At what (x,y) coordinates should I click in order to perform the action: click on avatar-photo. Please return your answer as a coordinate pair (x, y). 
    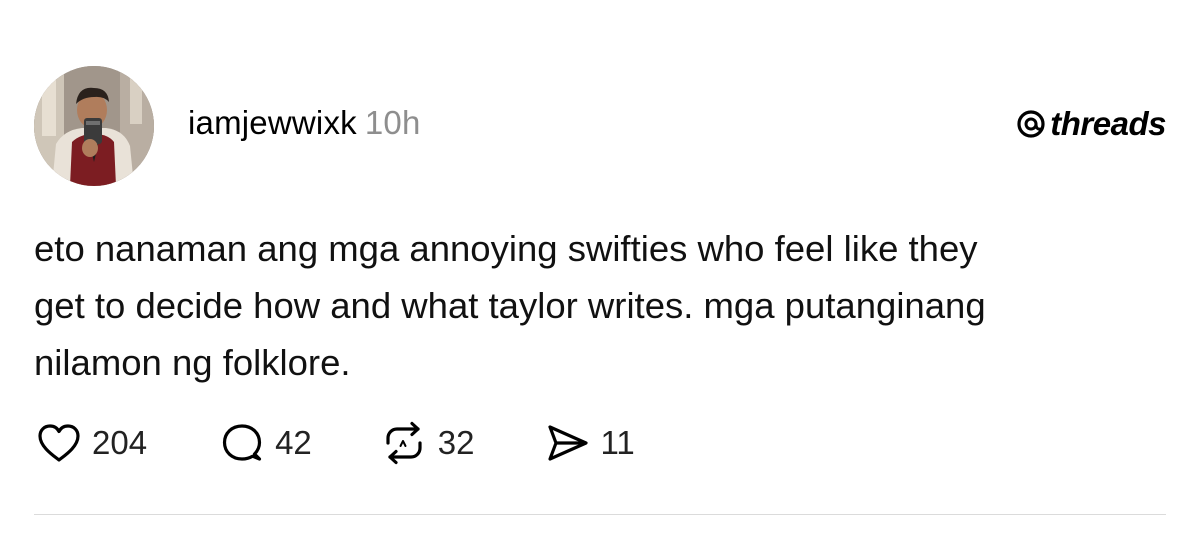
    Looking at the image, I should click on (94, 126).